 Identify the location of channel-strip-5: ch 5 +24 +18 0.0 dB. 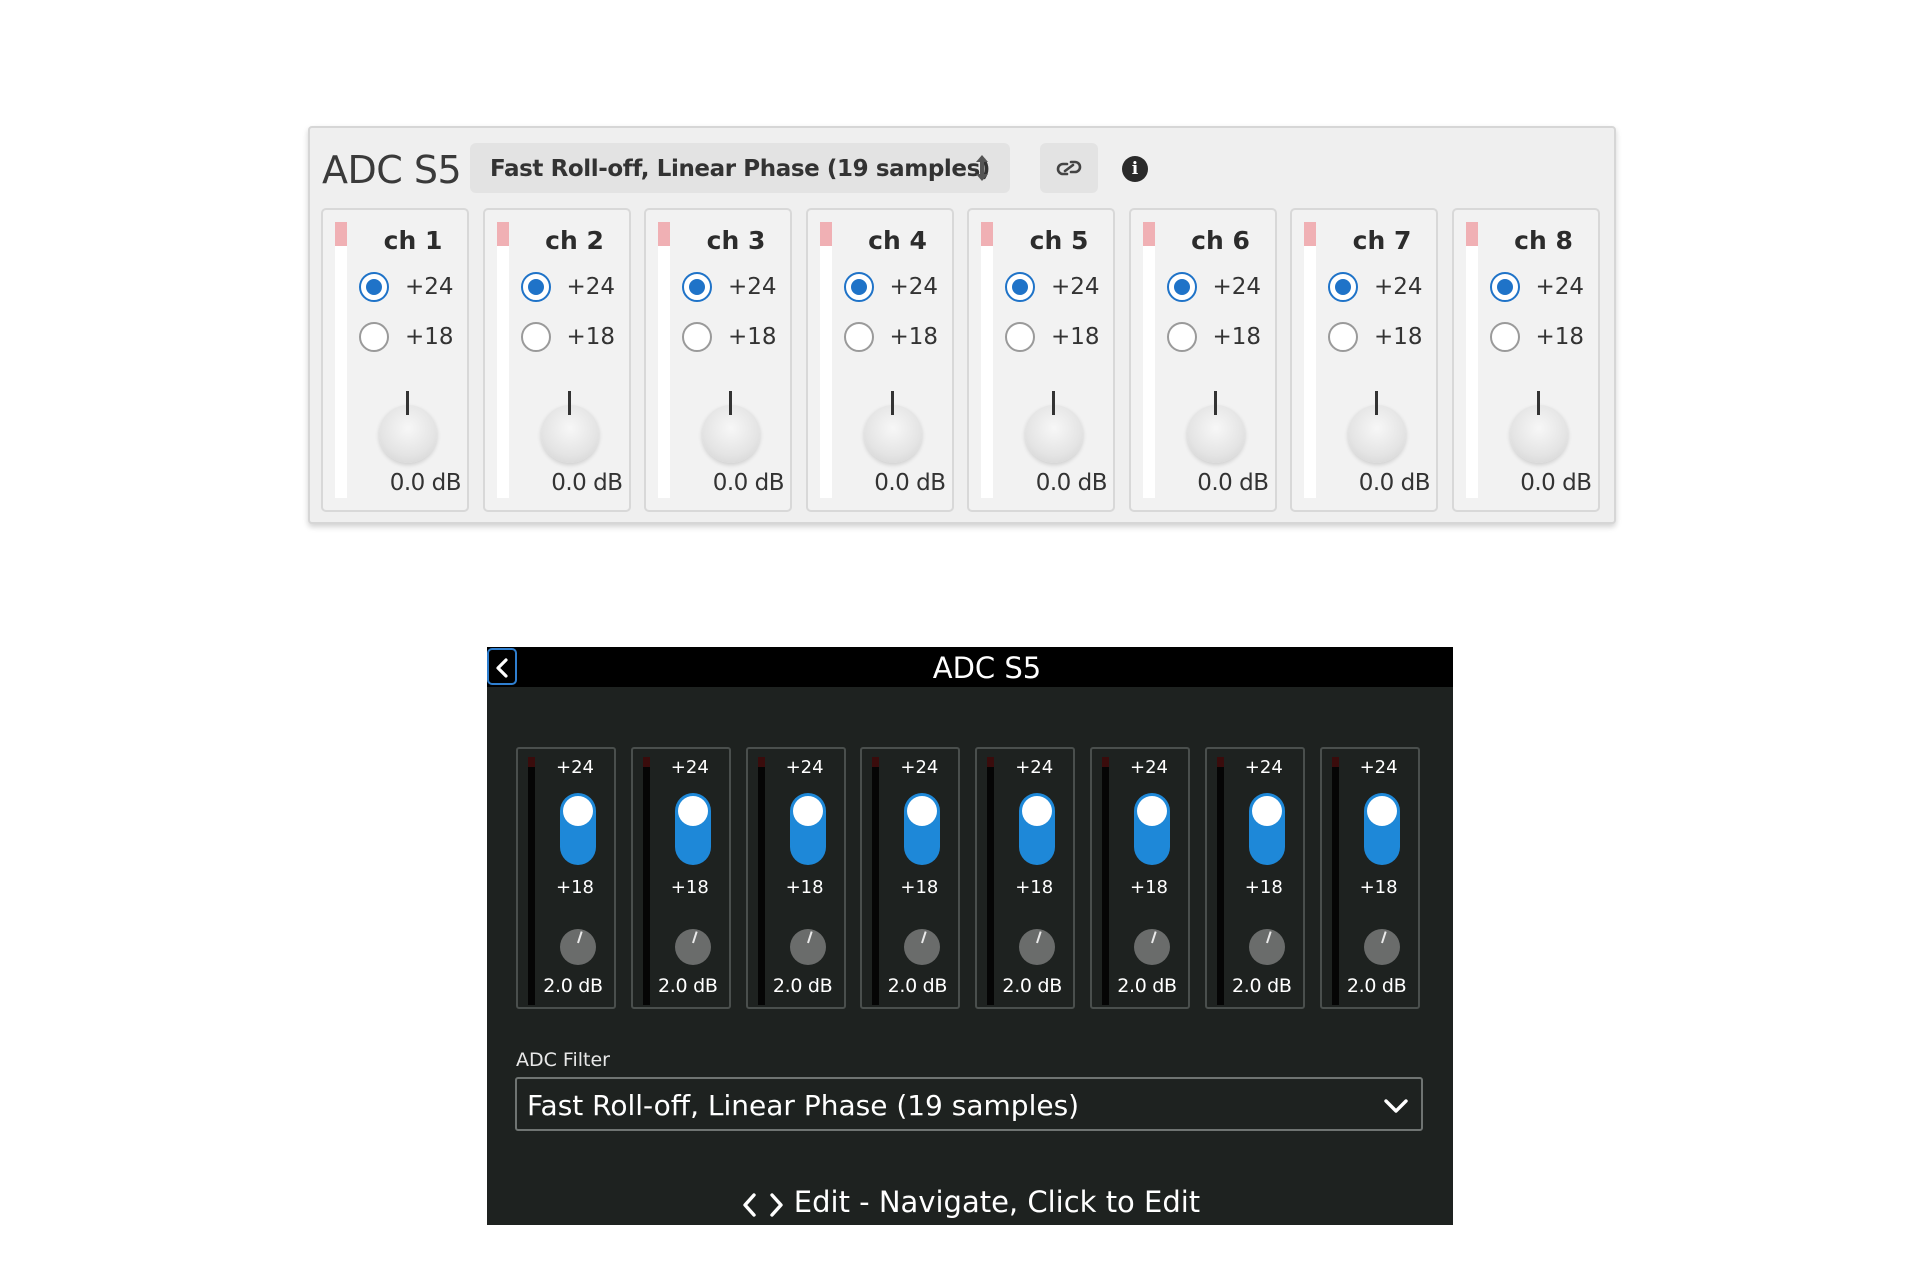
(1041, 360).